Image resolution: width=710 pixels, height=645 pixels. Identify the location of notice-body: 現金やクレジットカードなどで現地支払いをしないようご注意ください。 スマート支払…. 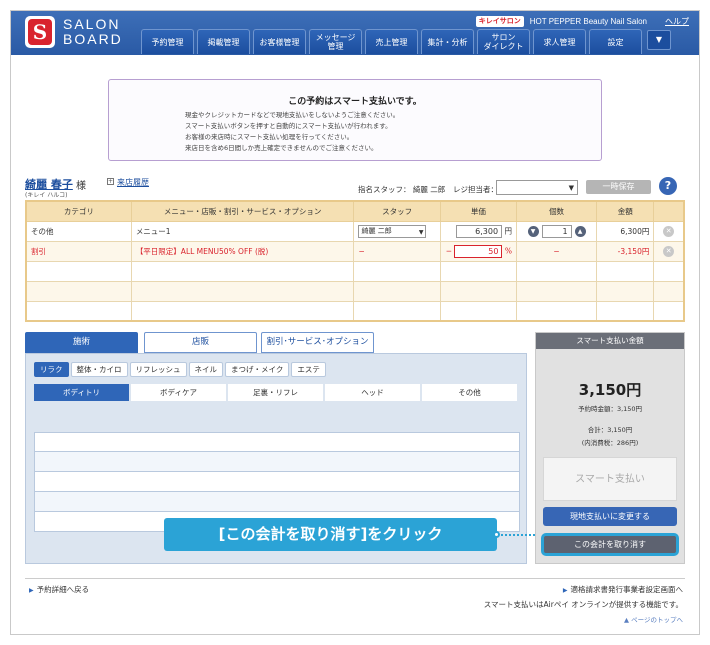
(292, 132).